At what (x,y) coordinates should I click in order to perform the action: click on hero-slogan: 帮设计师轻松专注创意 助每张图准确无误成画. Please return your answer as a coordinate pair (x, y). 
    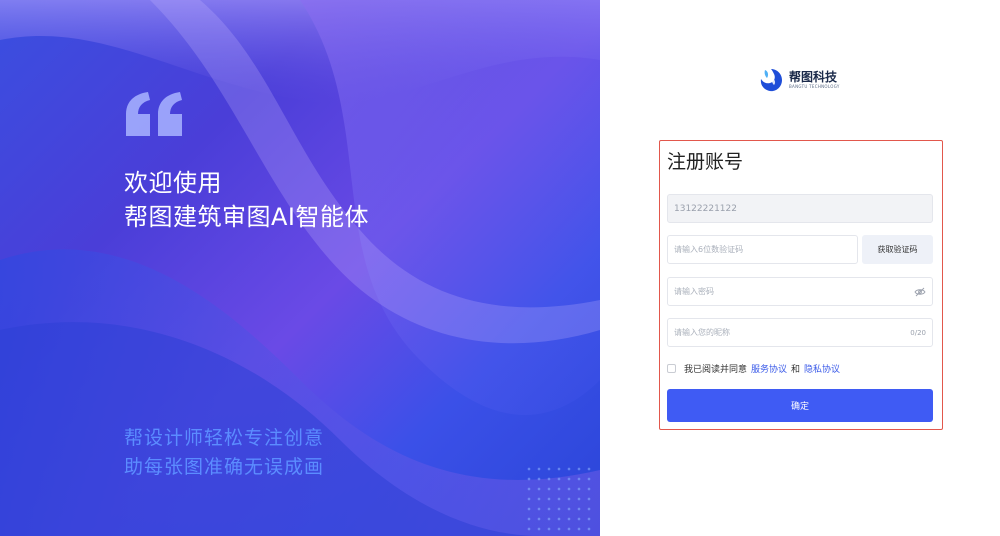
    Looking at the image, I should click on (224, 453).